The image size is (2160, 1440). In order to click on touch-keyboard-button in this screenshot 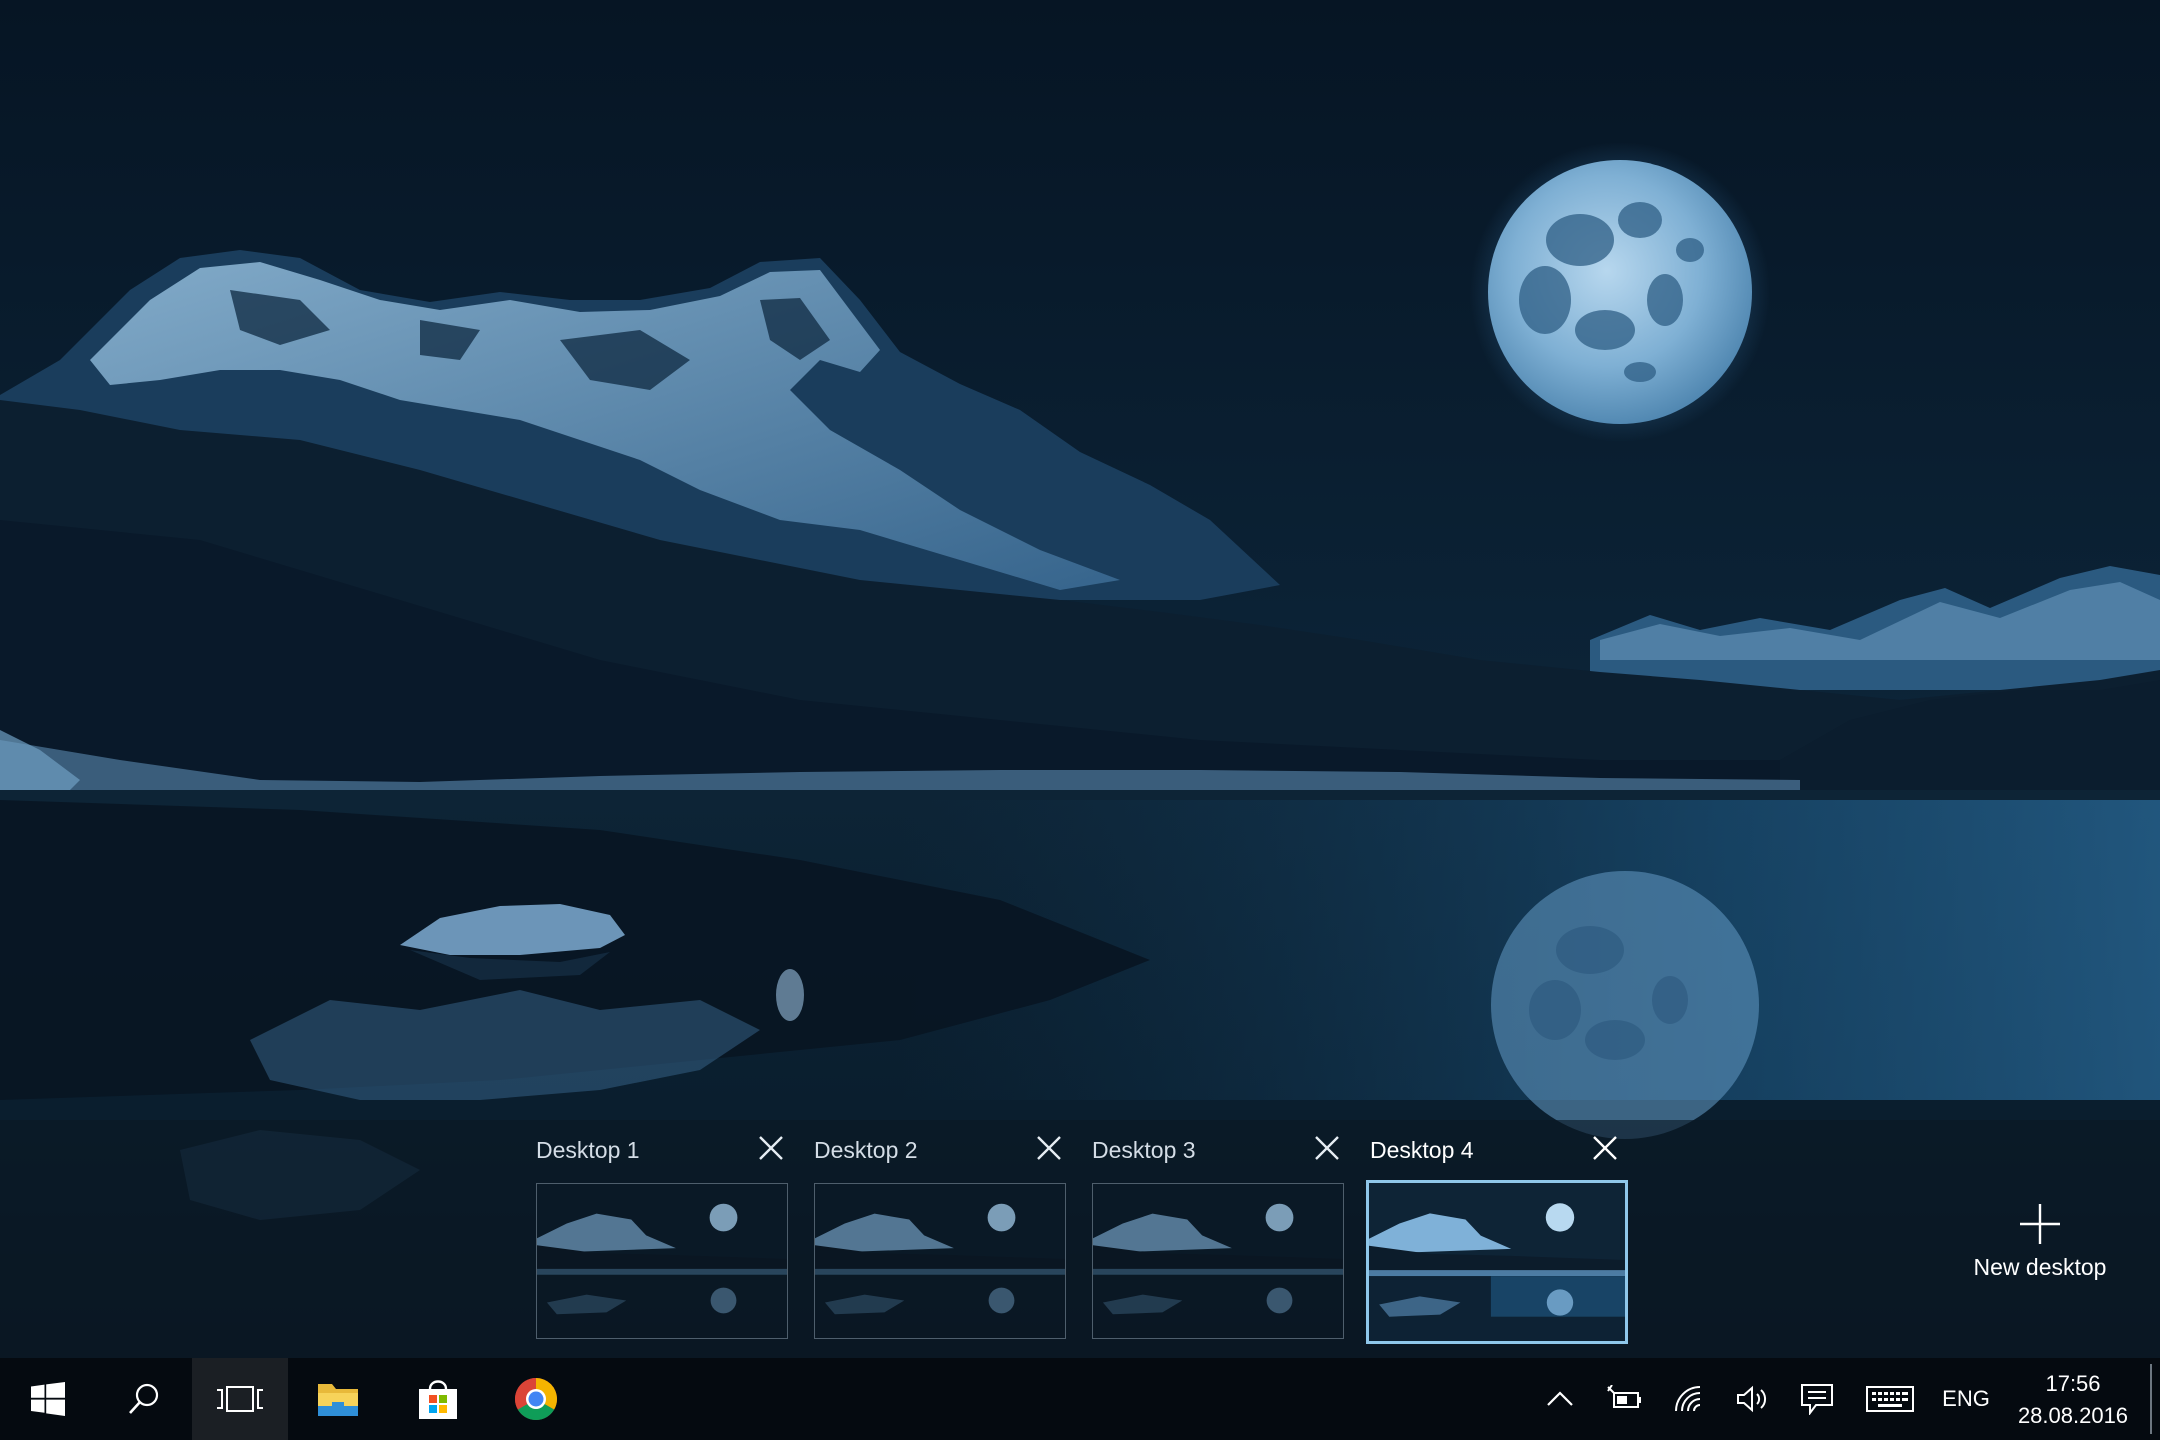, I will do `click(1890, 1399)`.